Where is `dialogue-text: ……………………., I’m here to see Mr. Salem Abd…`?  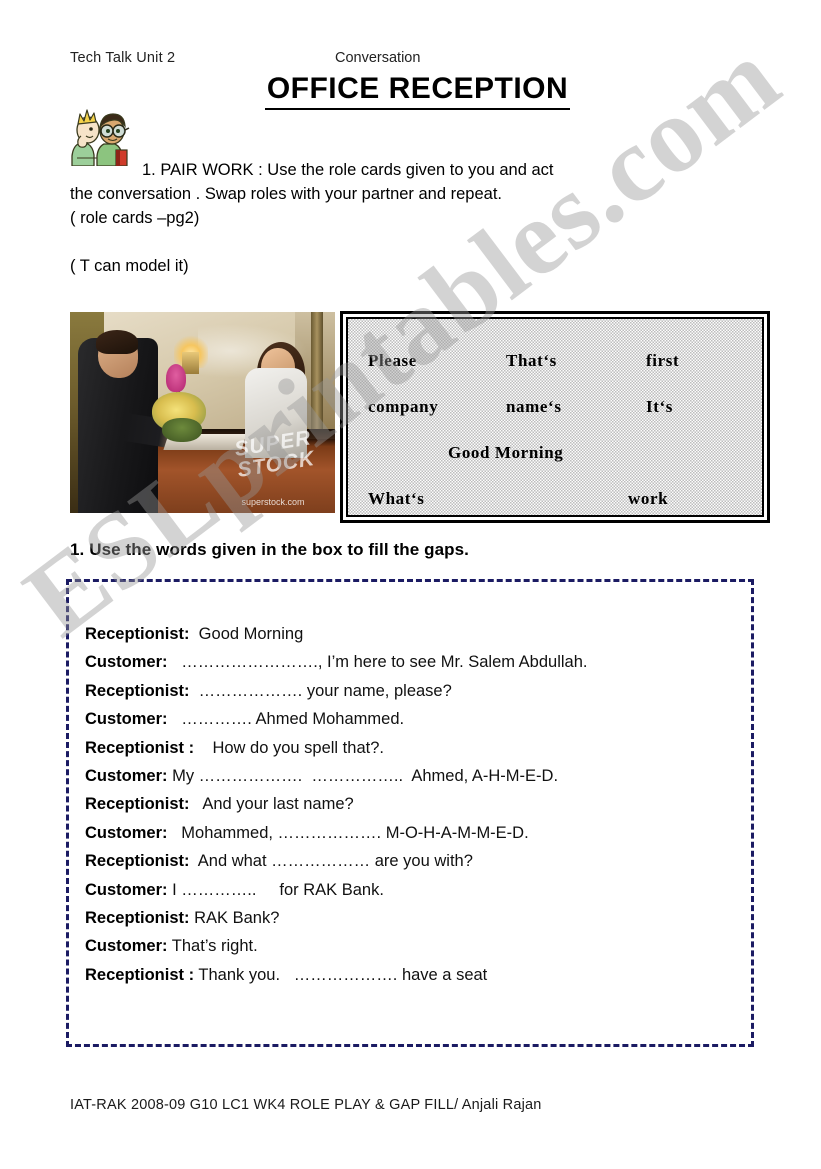
dialogue-text: ……………………., I’m here to see Mr. Salem Abd… is located at coordinates (377, 662).